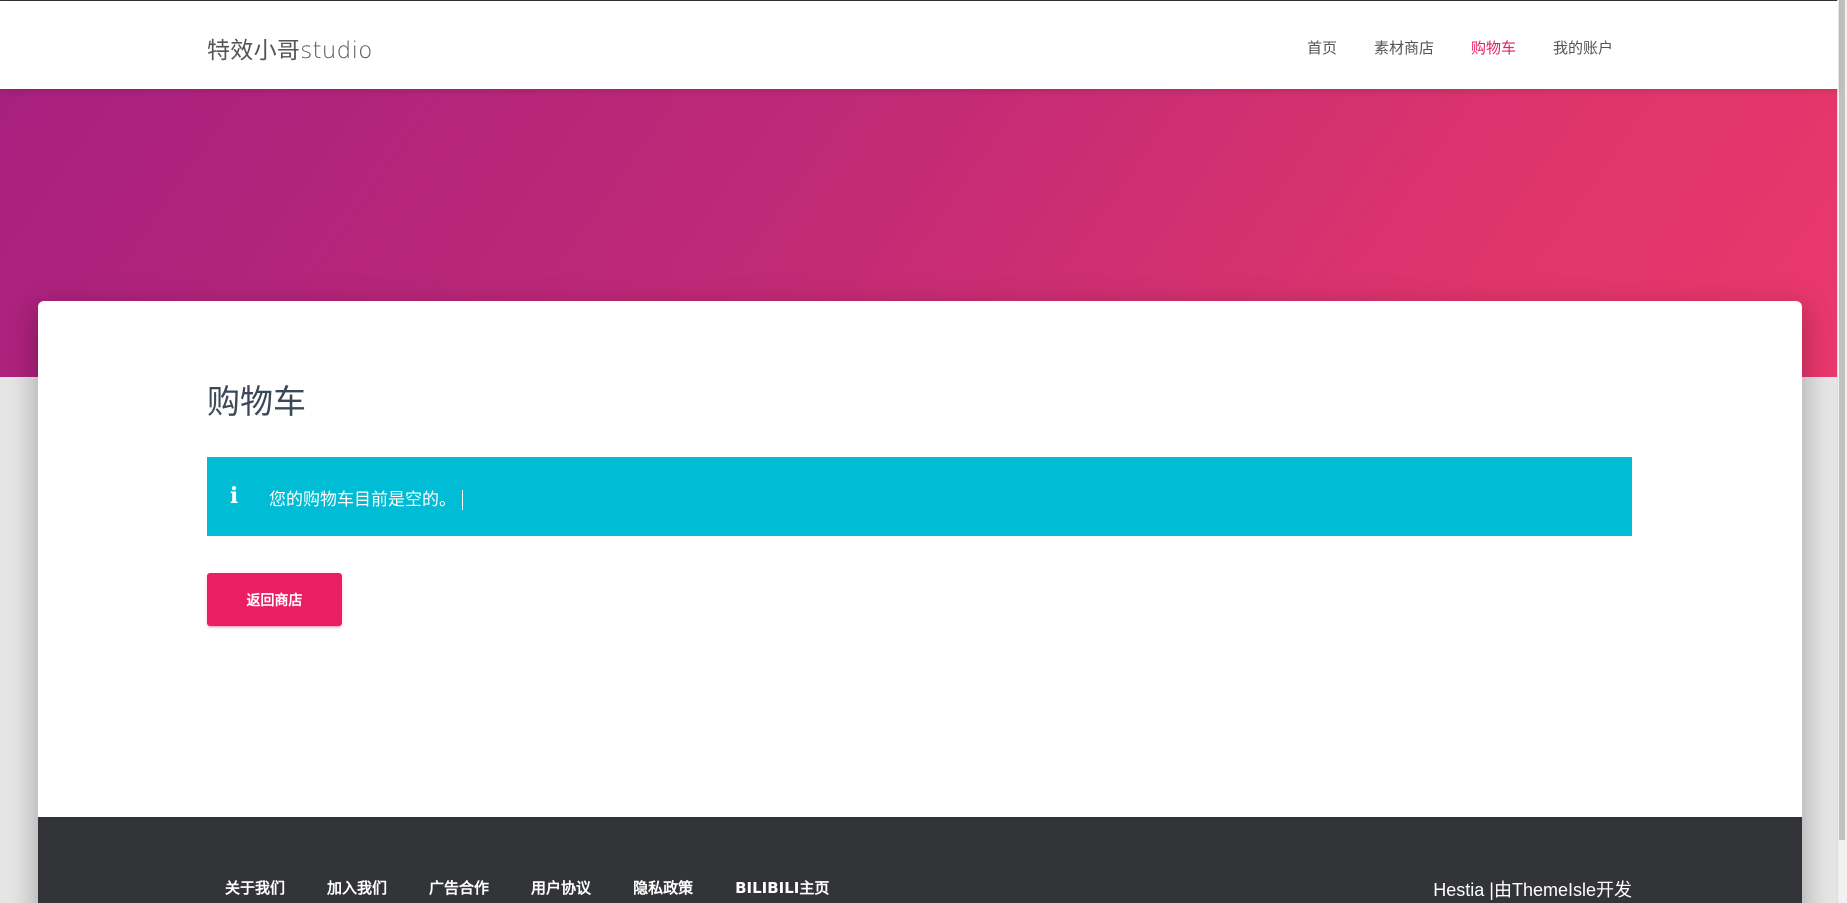 The height and width of the screenshot is (903, 1847). Describe the element at coordinates (1583, 47) in the screenshot. I see `nav-link-account: 我的账户` at that location.